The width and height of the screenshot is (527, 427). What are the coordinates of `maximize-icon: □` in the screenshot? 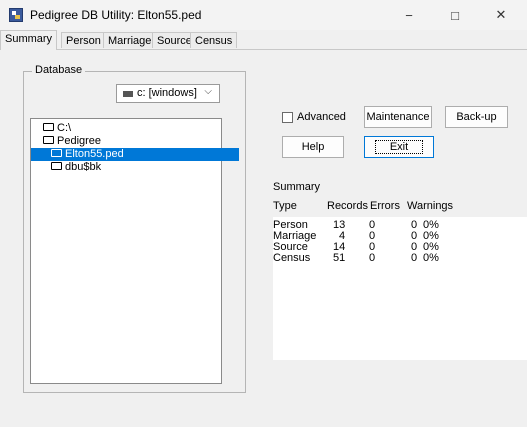 It's located at (455, 15).